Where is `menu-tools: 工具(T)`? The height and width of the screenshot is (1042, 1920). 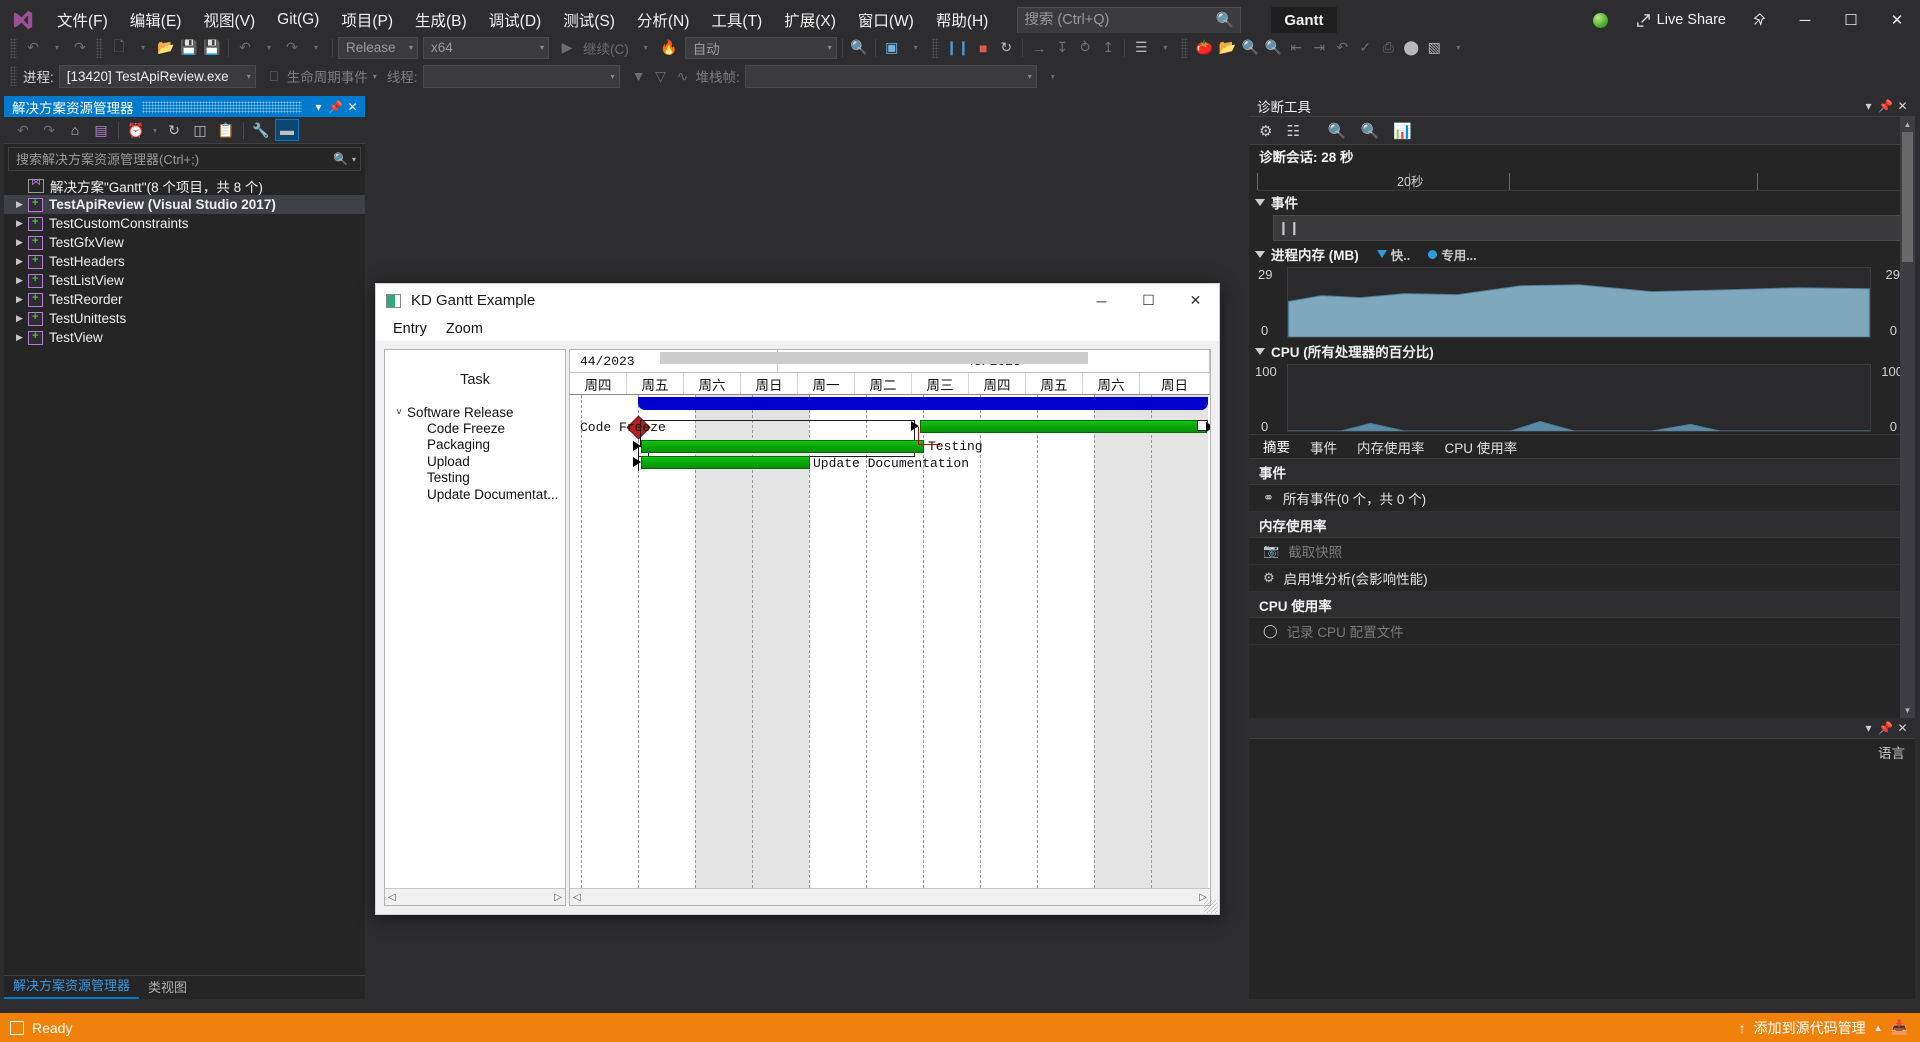
menu-tools: 工具(T) is located at coordinates (736, 20).